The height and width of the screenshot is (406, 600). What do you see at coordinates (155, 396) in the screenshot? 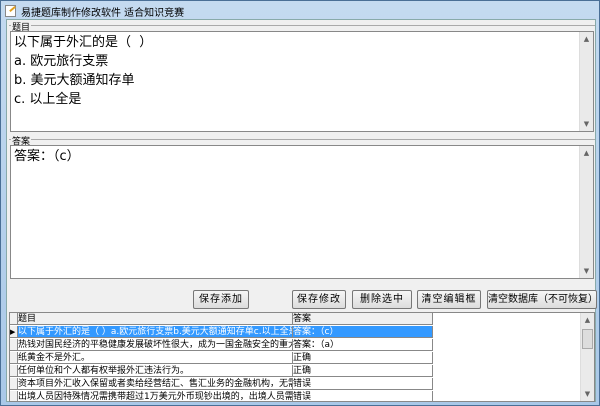
I see `cell-question: 出境人员因特殊情况需携带超过1万美元外币现钞出境的，出境人员需向银行` at bounding box center [155, 396].